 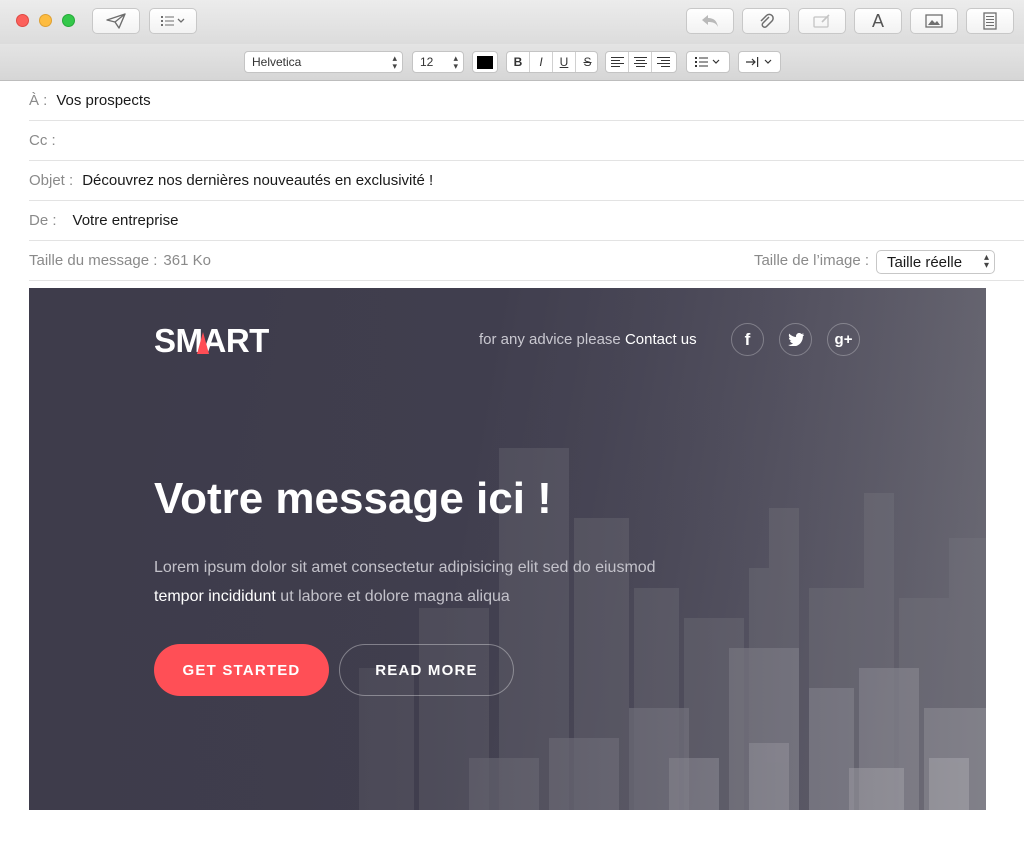 I want to click on bold-button: B, so click(x=518, y=62).